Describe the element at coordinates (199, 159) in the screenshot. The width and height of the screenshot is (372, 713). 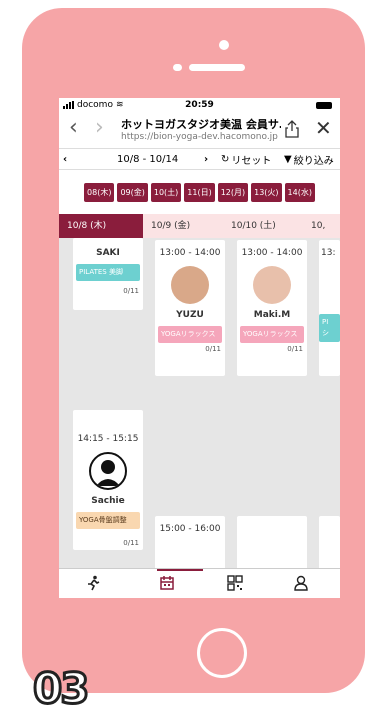
I see `date-range-bar: ‹ 10/8 - 10/14 › ↻ リセット ▼ 絞り込み` at that location.